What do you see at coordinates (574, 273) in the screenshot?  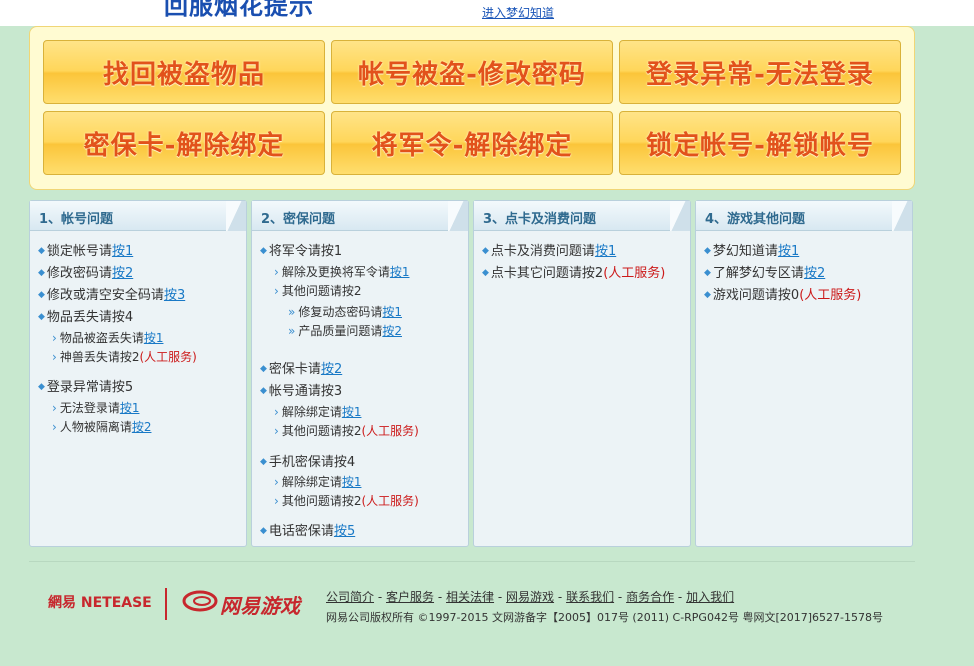 I see `list-item: ◆ 点卡其它问题请按2(人工服务)` at bounding box center [574, 273].